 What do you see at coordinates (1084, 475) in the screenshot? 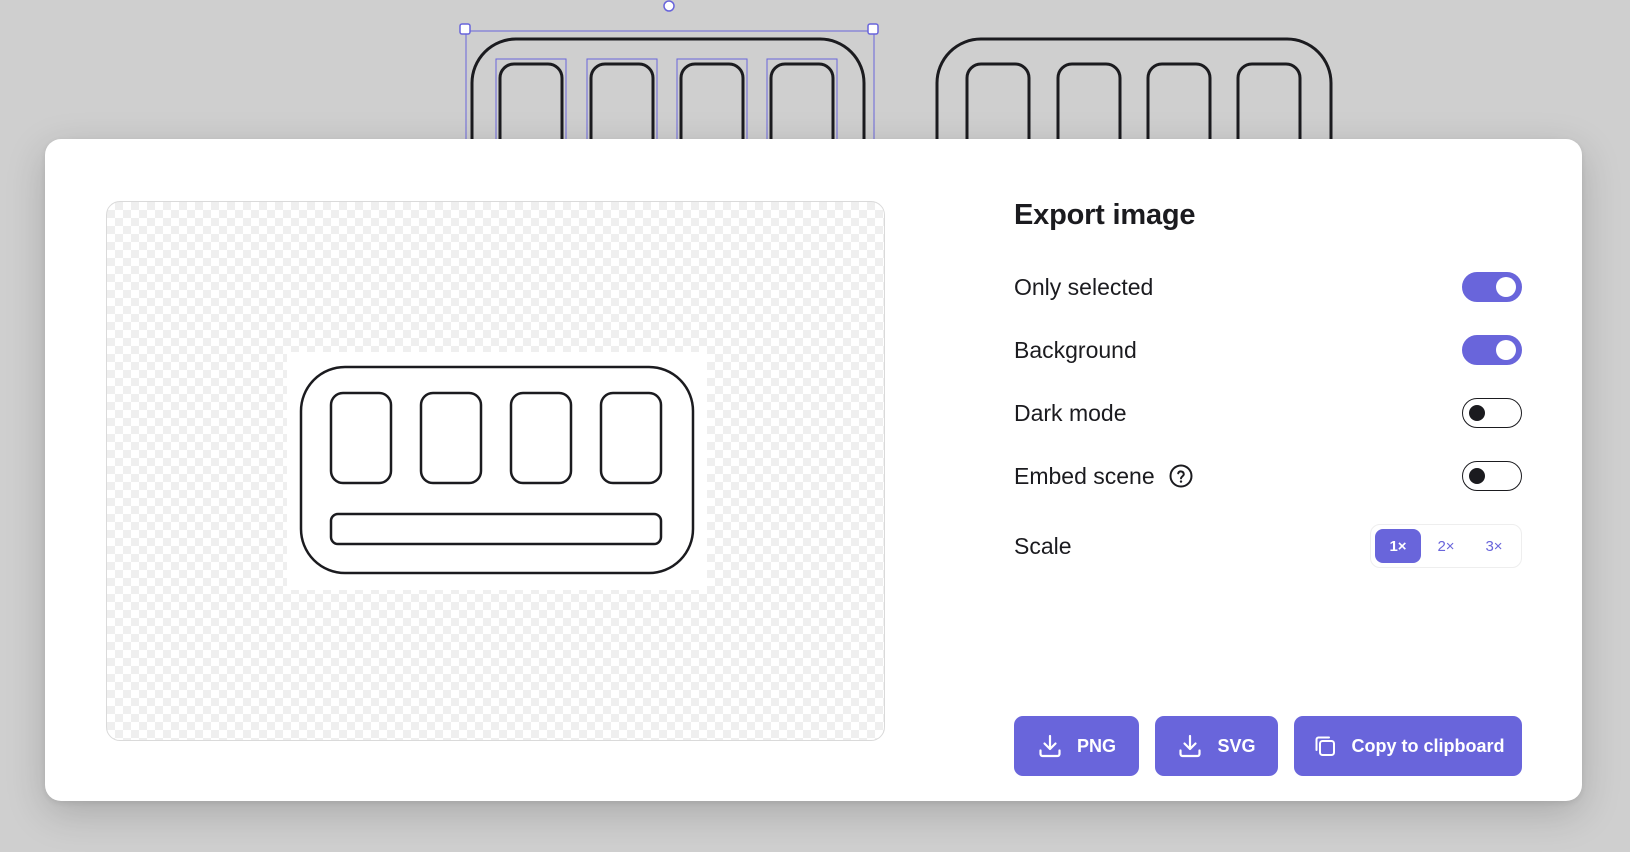
I see `option-label: Embed scene` at bounding box center [1084, 475].